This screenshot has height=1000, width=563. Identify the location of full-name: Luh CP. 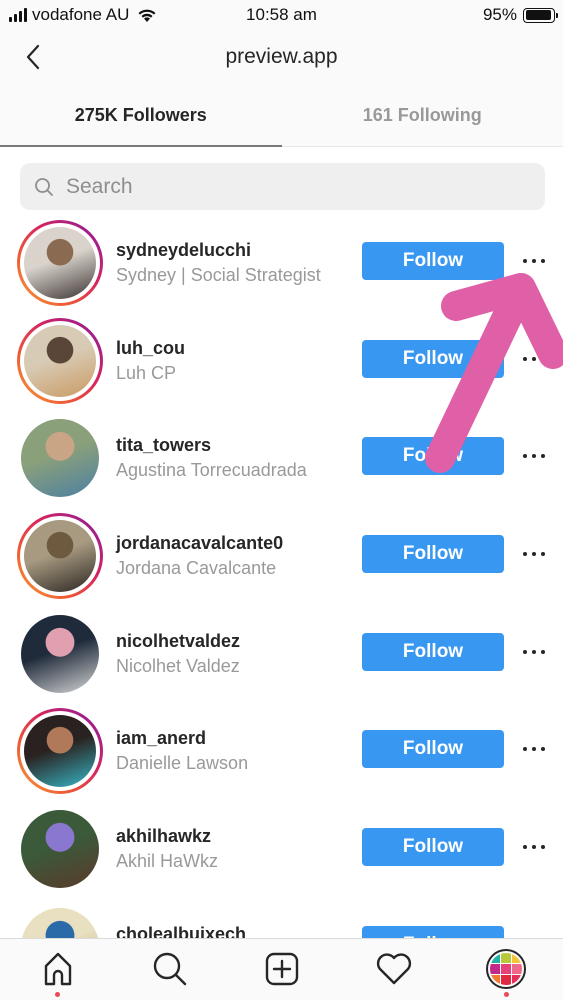
(146, 372).